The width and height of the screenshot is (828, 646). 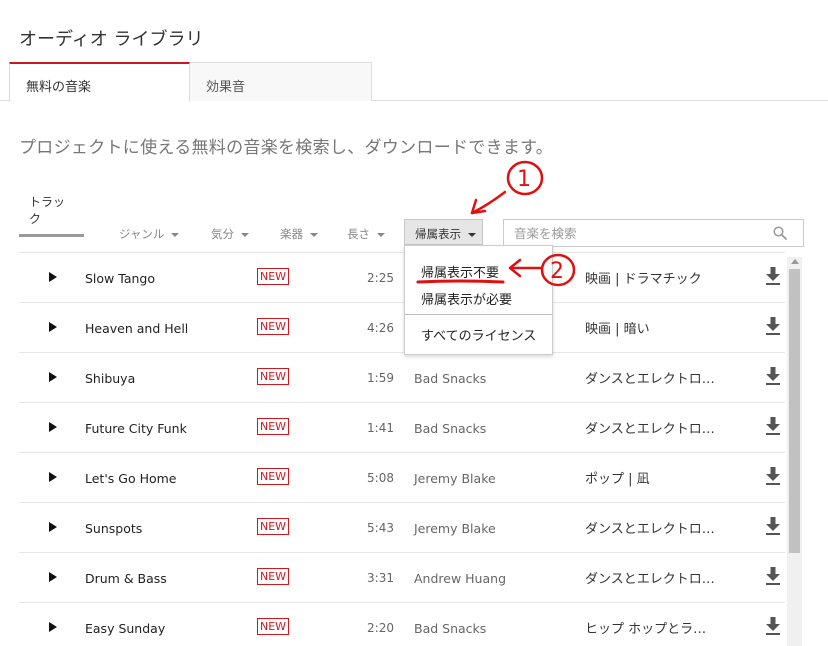 I want to click on filter-mood: 気分, so click(x=230, y=234).